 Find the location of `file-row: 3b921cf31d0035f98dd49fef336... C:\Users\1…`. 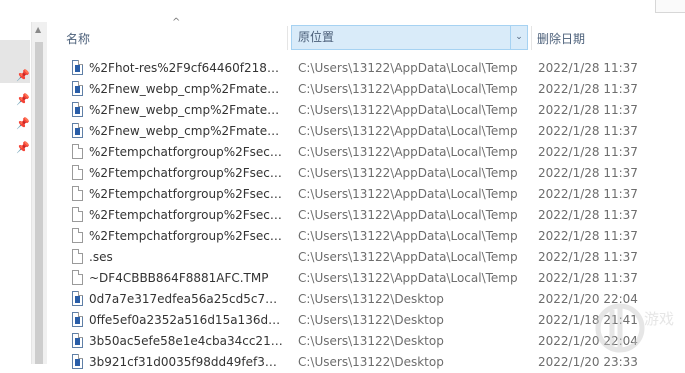

file-row: 3b921cf31d0035f98dd49fef336... C:\Users\1… is located at coordinates (342, 362).